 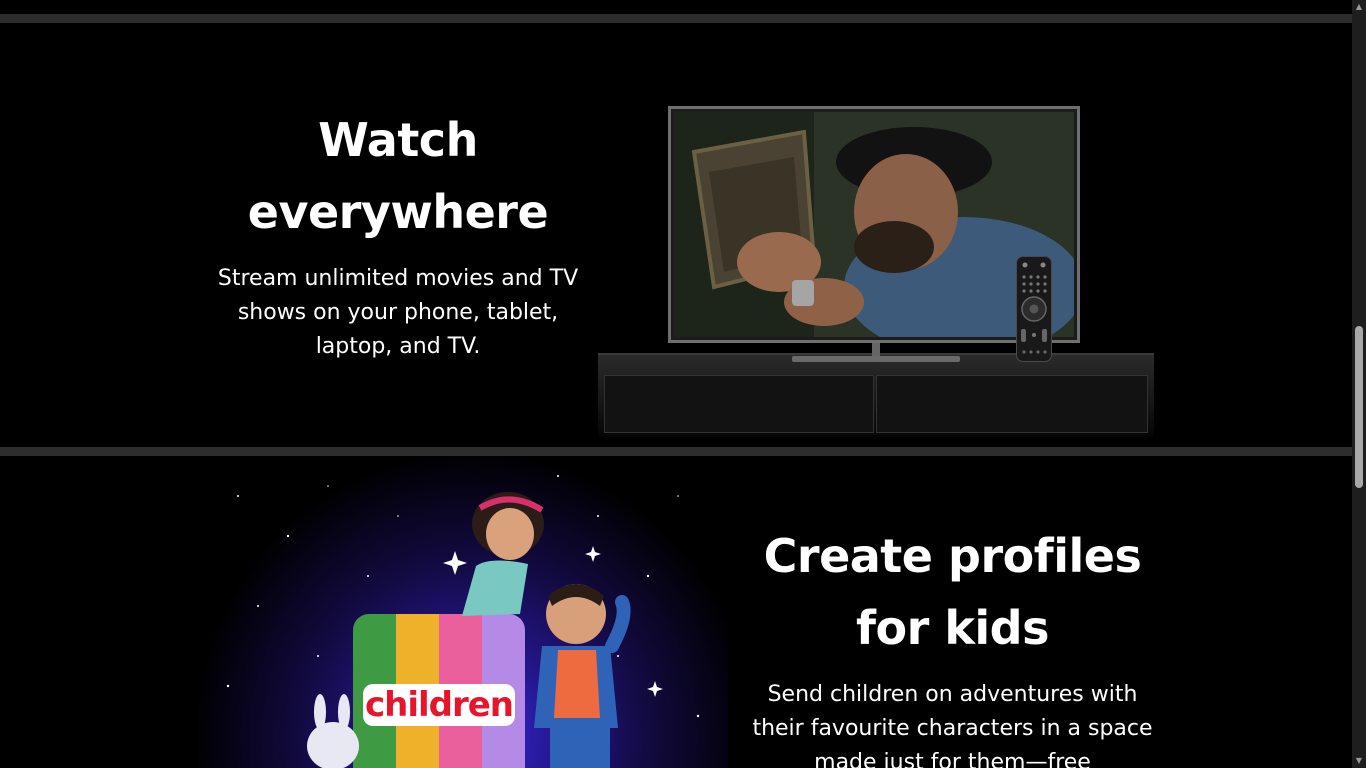 I want to click on tv-screen-video, so click(x=874, y=224).